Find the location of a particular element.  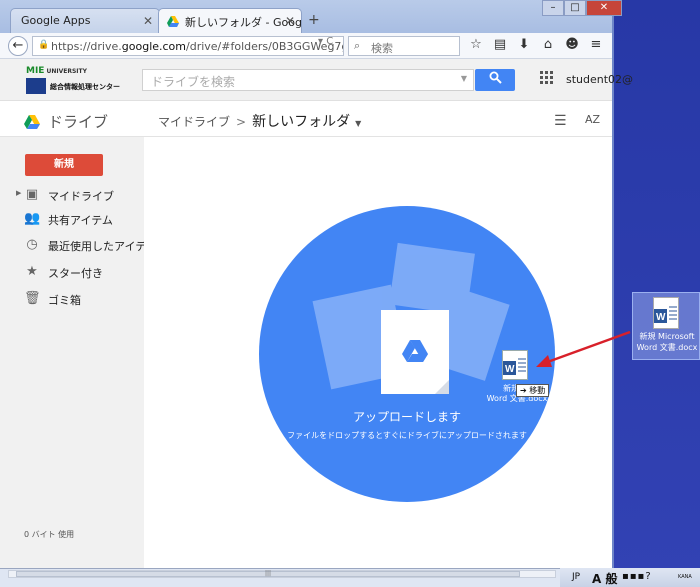

sidebar-item-trash: 🗑 ゴミ箱 is located at coordinates (72, 299).